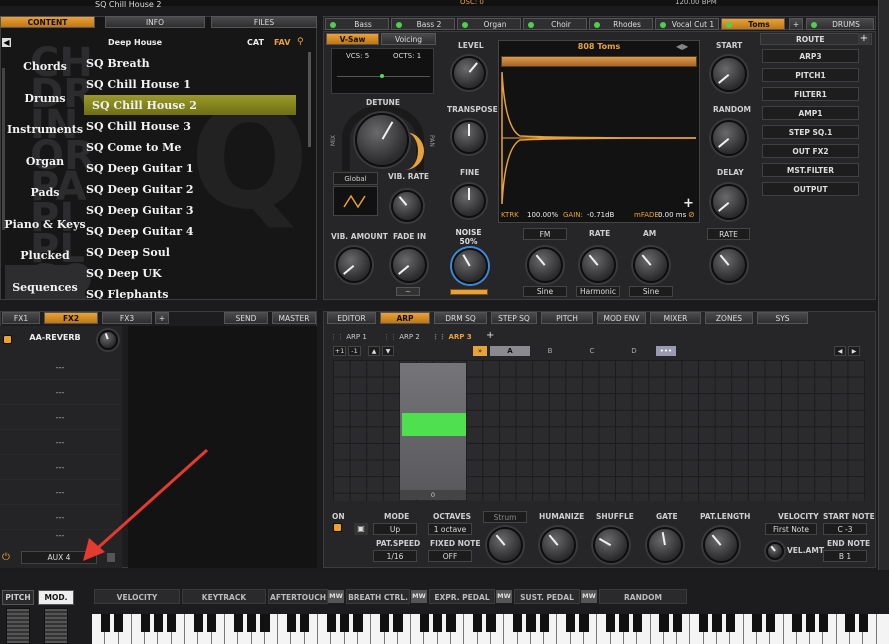 This screenshot has height=644, width=889. What do you see at coordinates (128, 252) in the screenshot?
I see `preset-item: SQ Deep Soul` at bounding box center [128, 252].